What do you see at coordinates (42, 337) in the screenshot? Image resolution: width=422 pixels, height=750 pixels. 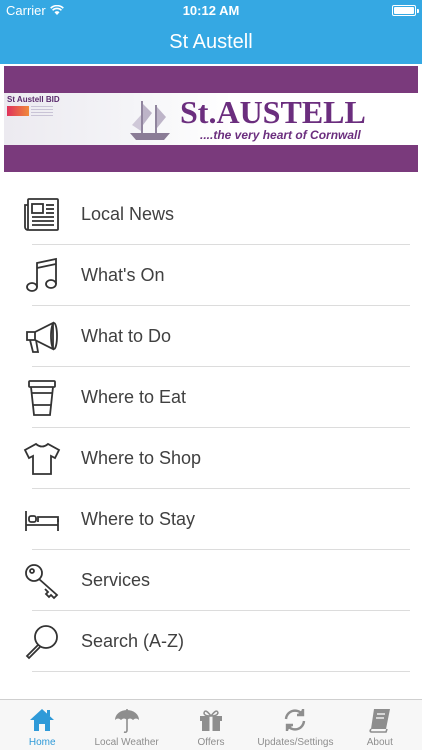 I see `megaphone-icon` at bounding box center [42, 337].